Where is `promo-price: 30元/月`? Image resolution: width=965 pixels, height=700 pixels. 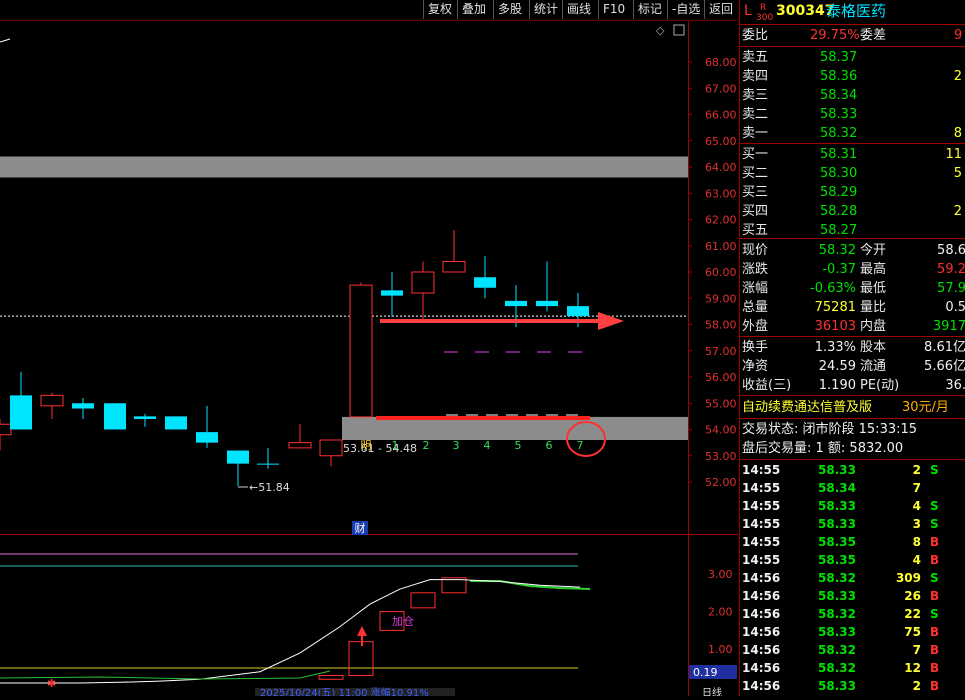
promo-price: 30元/月 is located at coordinates (925, 407).